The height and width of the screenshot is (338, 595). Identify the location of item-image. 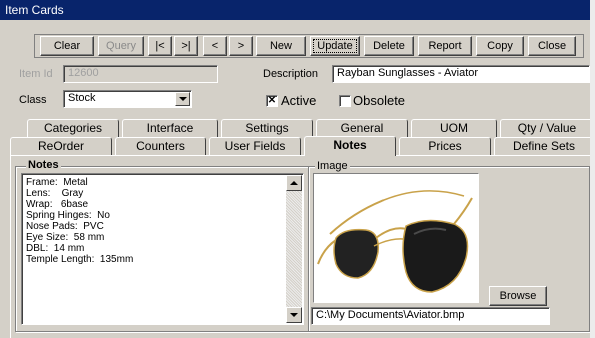
(396, 238).